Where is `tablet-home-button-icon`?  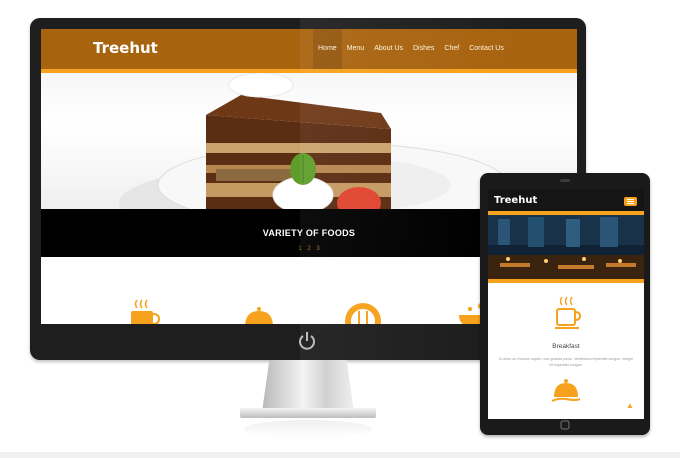
tablet-home-button-icon is located at coordinates (565, 425).